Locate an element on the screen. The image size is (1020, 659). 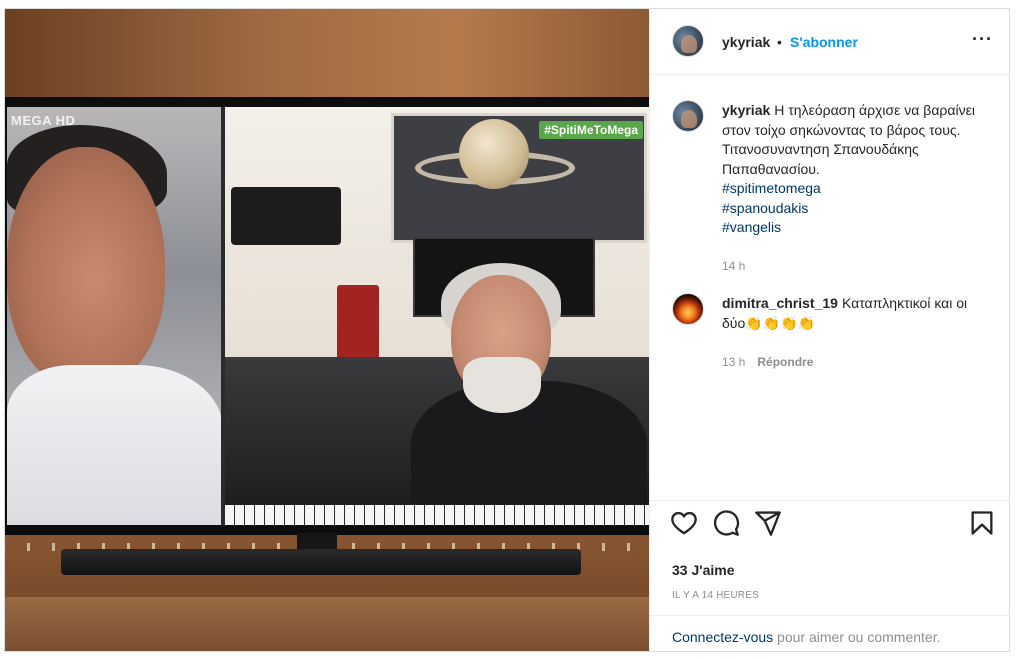
comment-icon is located at coordinates (726, 523).